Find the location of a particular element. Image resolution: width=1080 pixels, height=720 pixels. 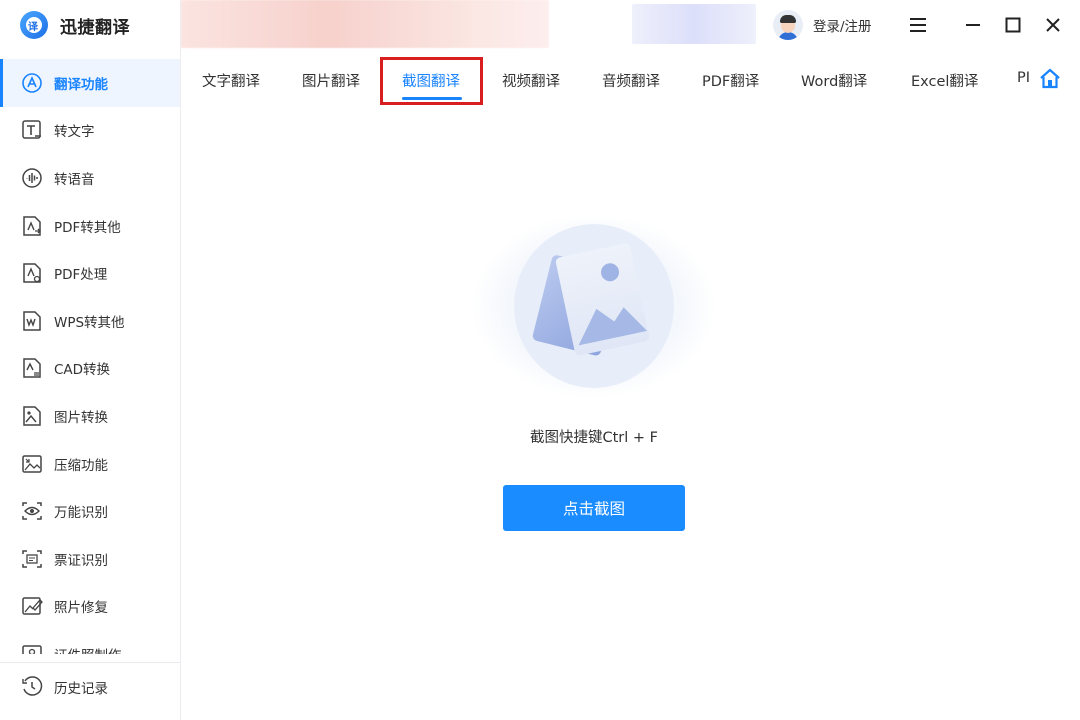

minimize-icon is located at coordinates (973, 25).